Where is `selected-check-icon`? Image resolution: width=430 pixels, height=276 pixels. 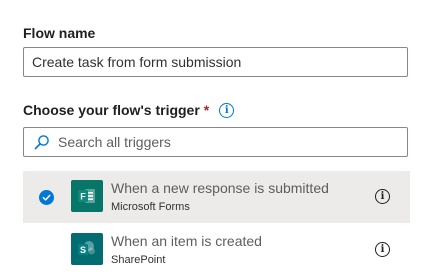 selected-check-icon is located at coordinates (46, 197).